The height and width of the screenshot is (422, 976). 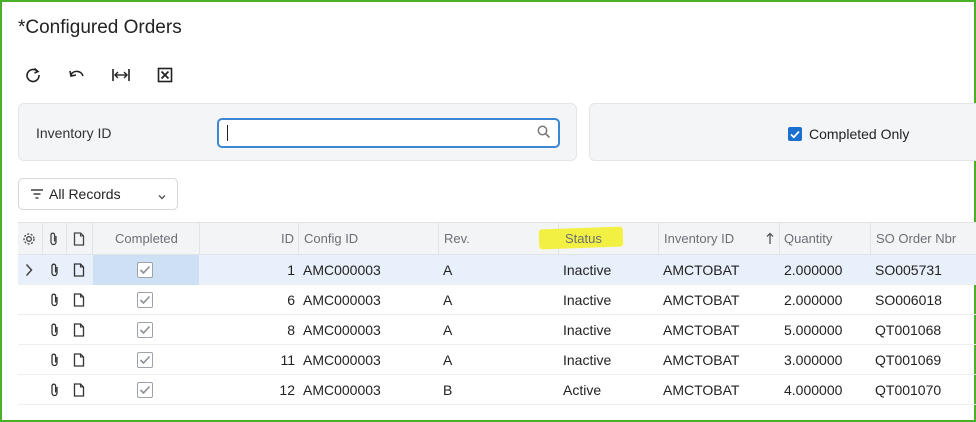 What do you see at coordinates (291, 330) in the screenshot?
I see `cell-id: 8` at bounding box center [291, 330].